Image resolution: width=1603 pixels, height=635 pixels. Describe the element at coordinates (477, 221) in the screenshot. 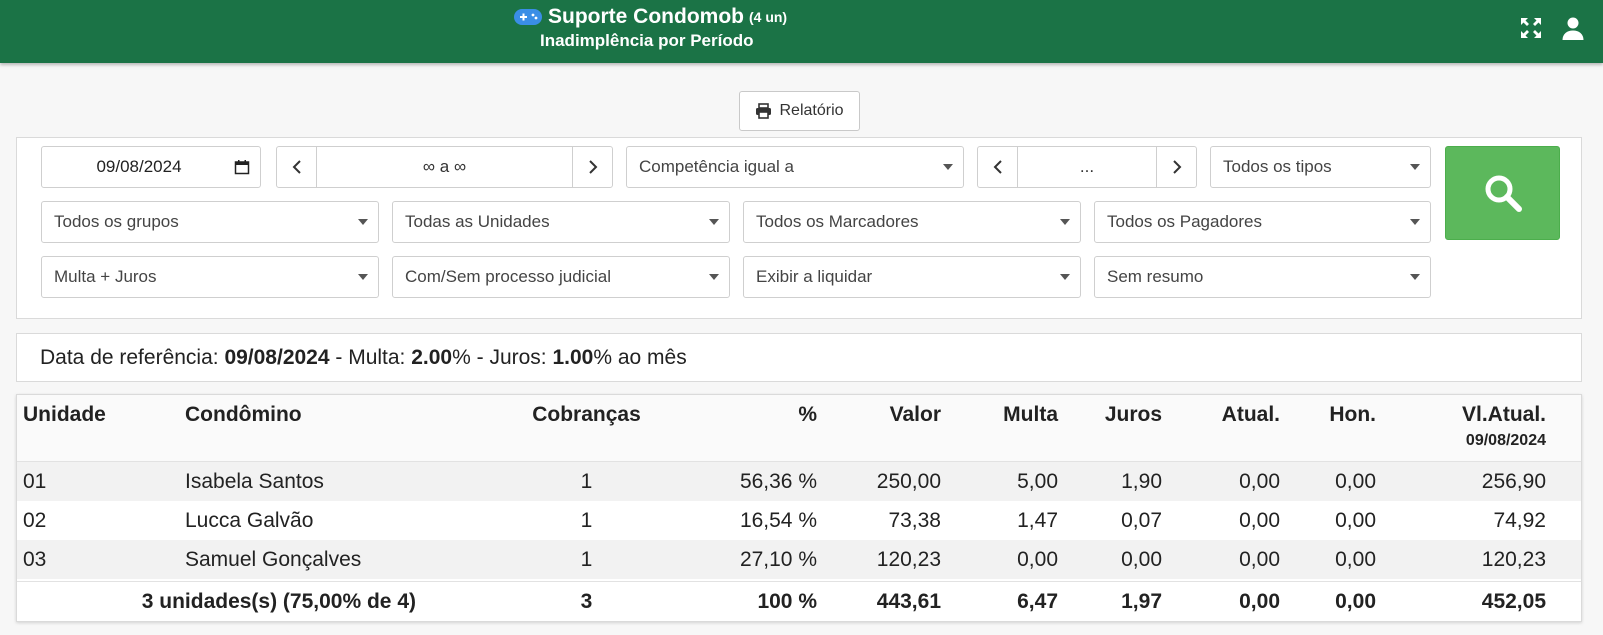

I see `unidades-select-value: Todas as Unidades` at that location.